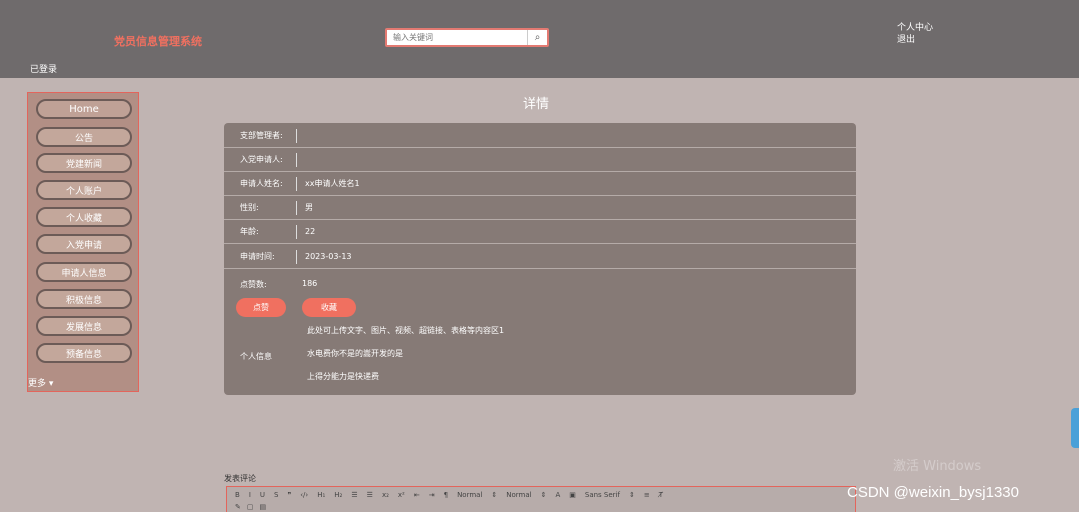 Image resolution: width=1079 pixels, height=512 pixels. Describe the element at coordinates (238, 507) in the screenshot. I see `link-icon: ✎` at that location.